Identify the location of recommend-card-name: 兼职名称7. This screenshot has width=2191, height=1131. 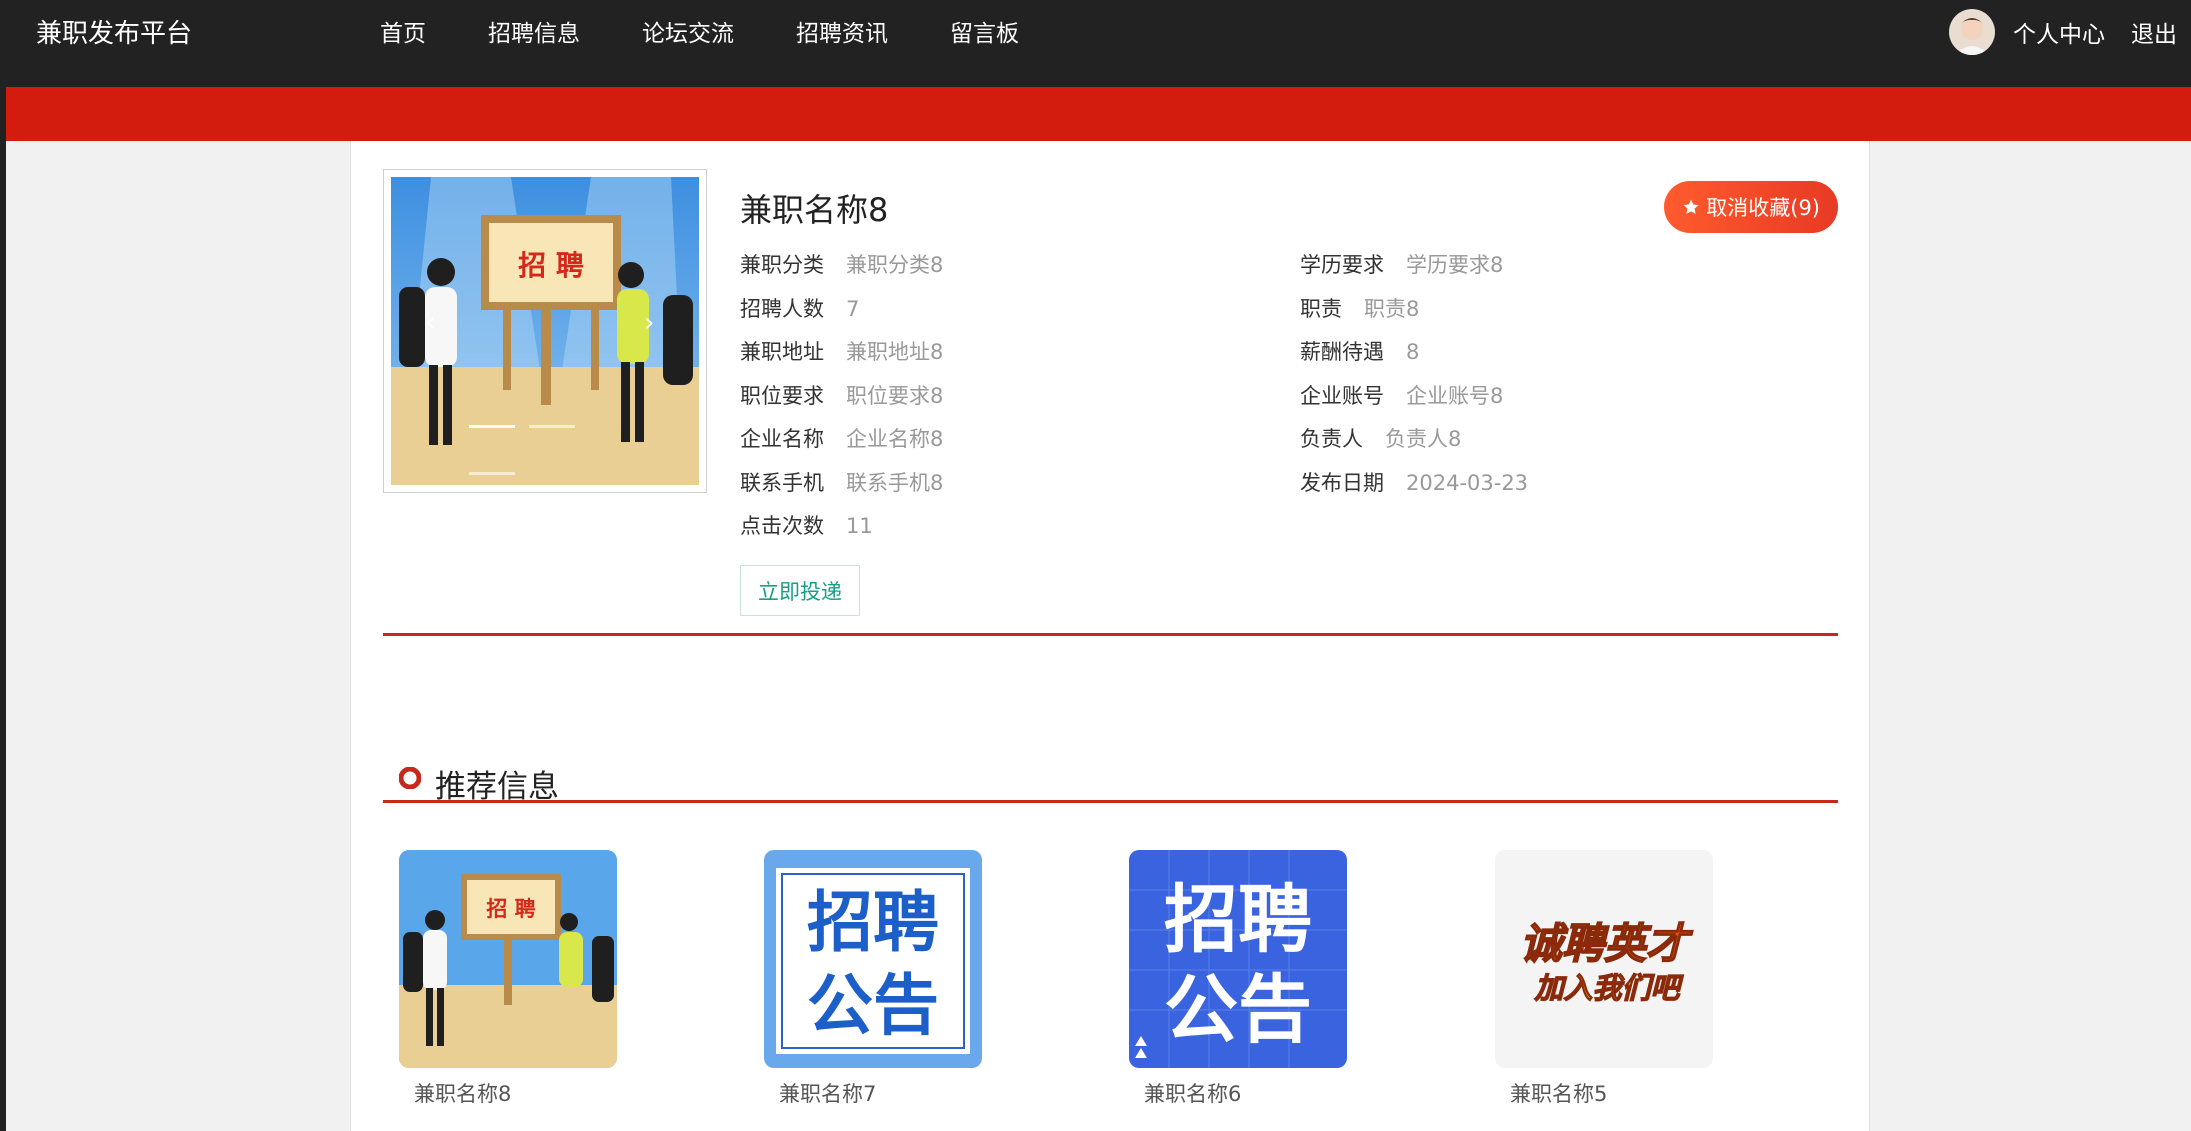
(828, 1094).